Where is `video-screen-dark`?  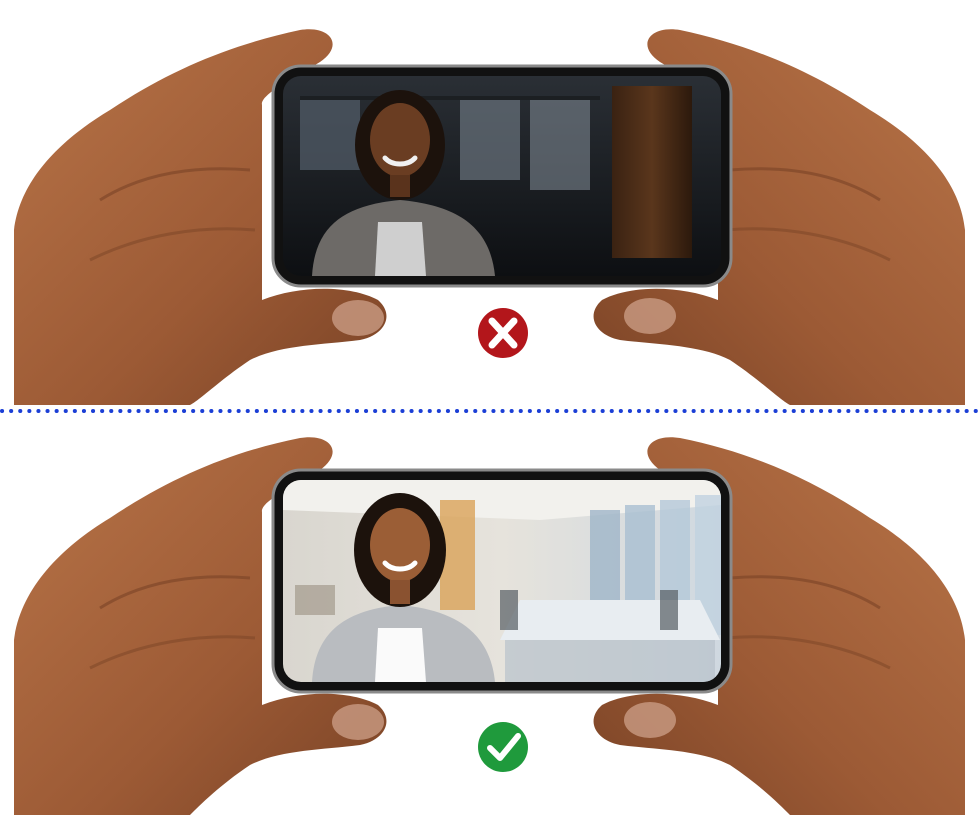 video-screen-dark is located at coordinates (502, 176).